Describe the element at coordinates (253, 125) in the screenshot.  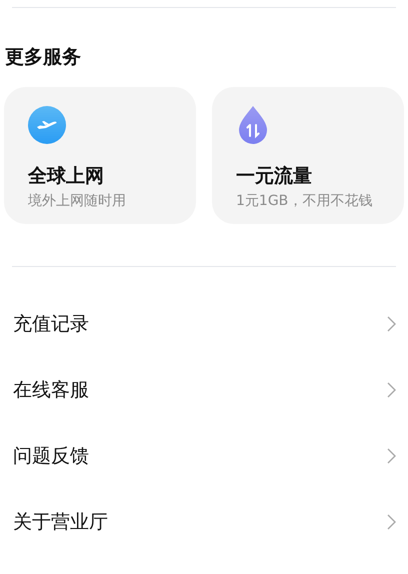
I see `droplet-icon` at that location.